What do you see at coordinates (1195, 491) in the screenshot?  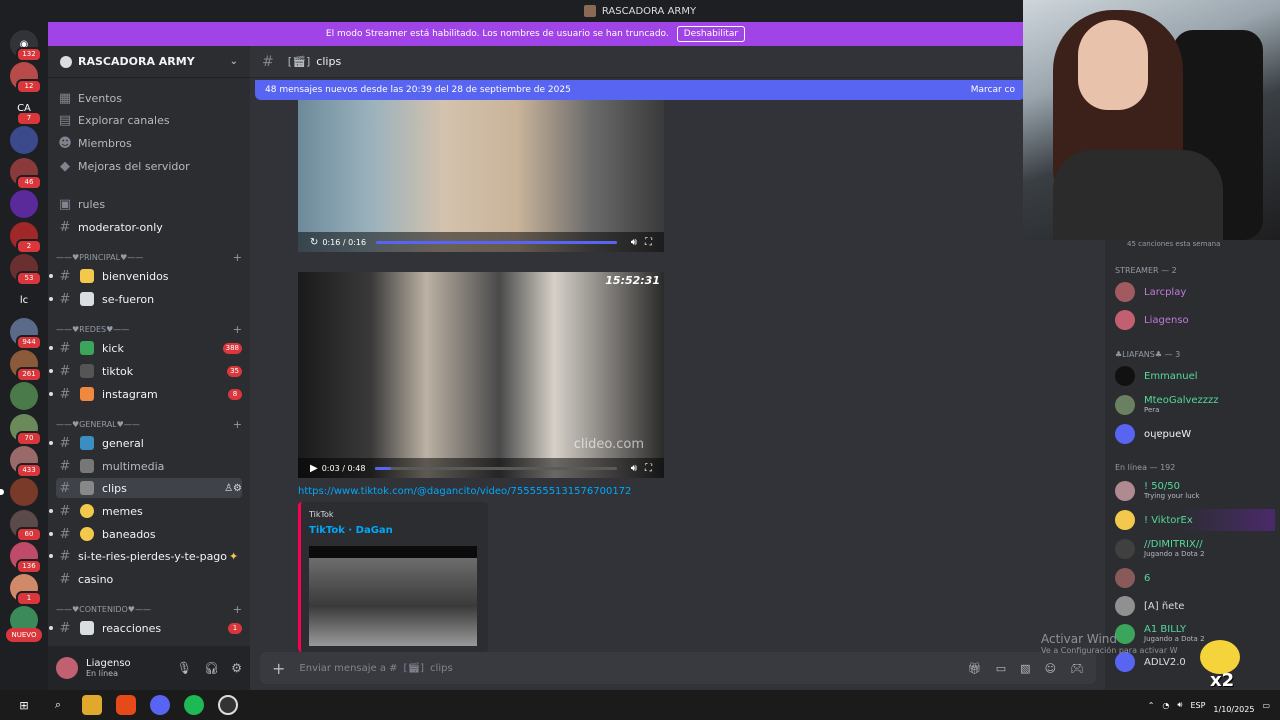 I see `member-item: ! 50/50 Trying your luck` at bounding box center [1195, 491].